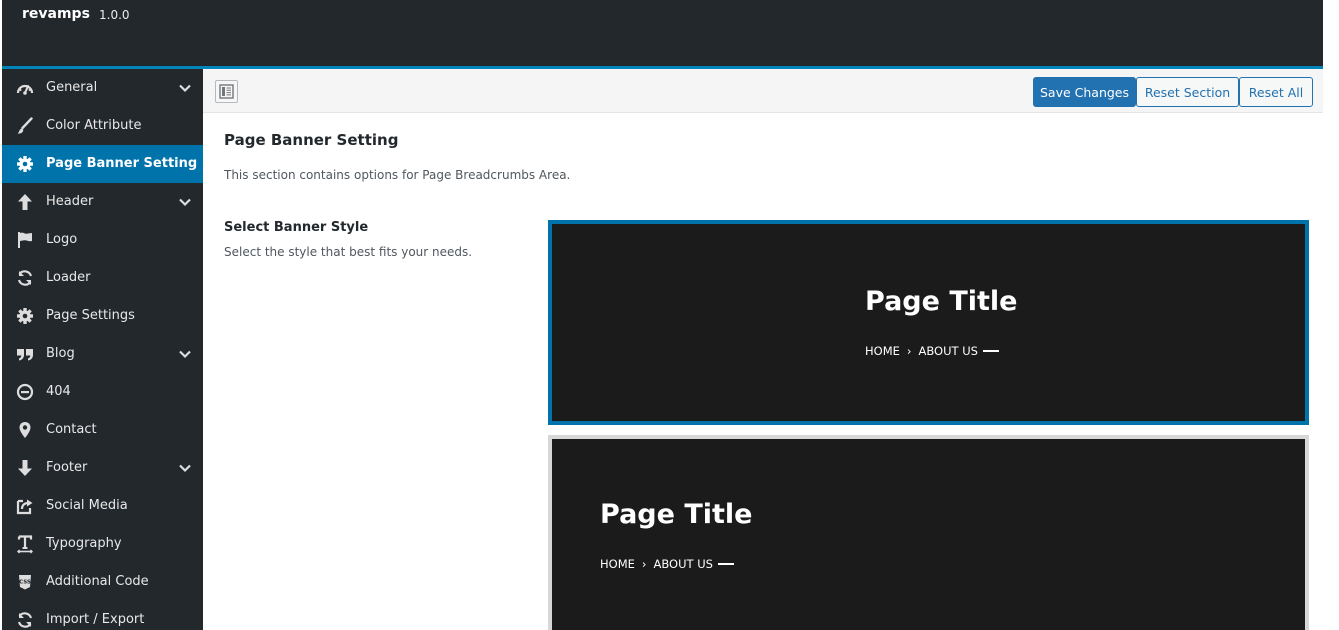 Image resolution: width=1339 pixels, height=630 pixels. Describe the element at coordinates (68, 277) in the screenshot. I see `sidebar-item-label: Loader` at that location.